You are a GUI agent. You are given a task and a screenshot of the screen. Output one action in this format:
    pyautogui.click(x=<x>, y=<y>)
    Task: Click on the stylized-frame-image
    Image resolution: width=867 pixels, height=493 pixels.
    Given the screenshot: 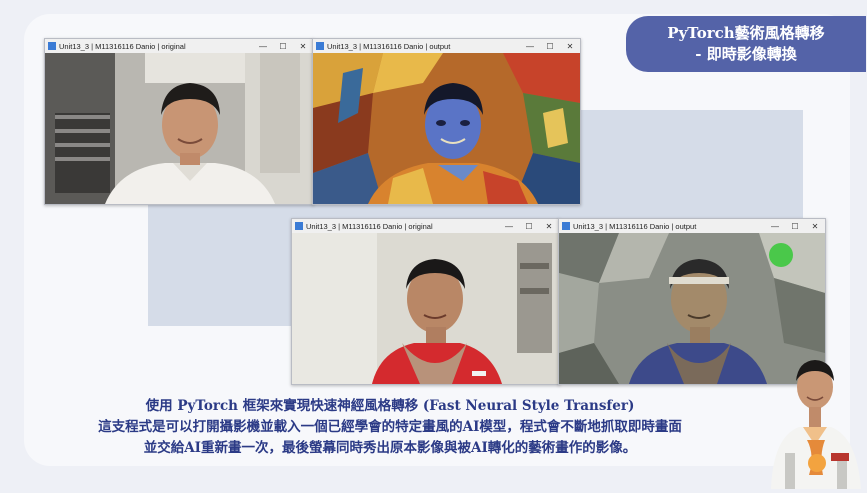 What is the action you would take?
    pyautogui.click(x=446, y=128)
    